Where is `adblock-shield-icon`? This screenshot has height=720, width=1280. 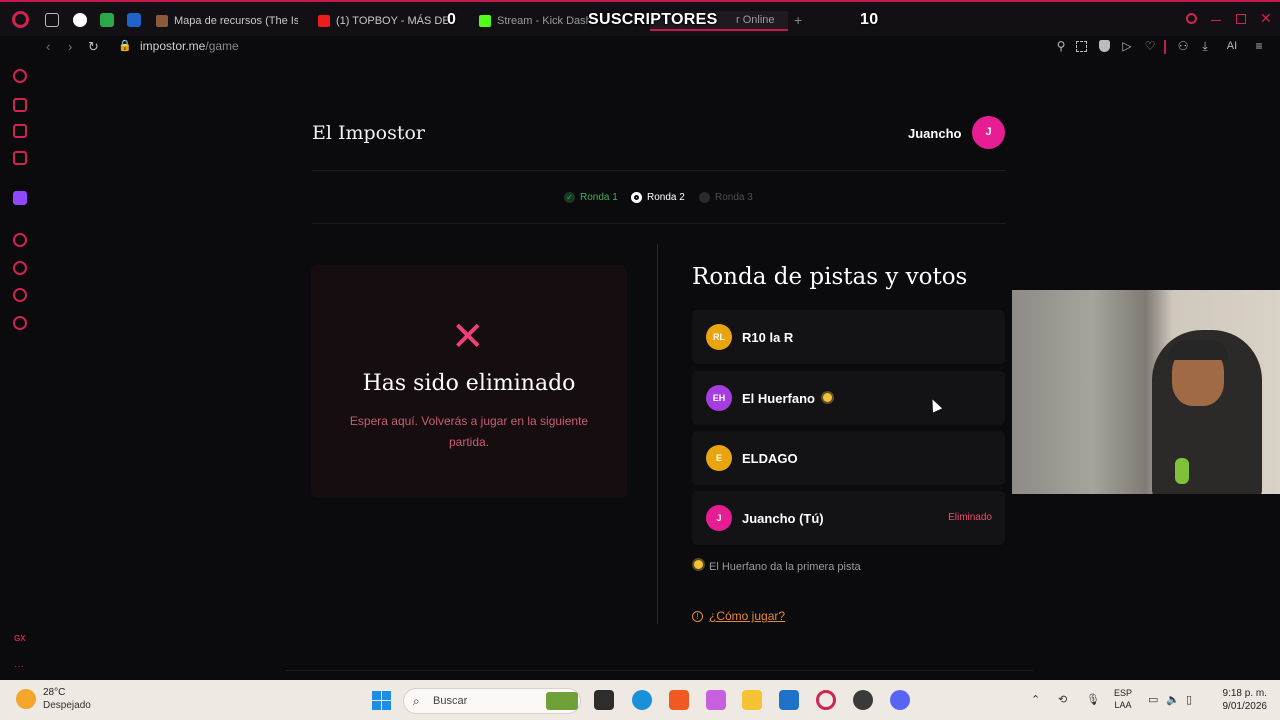
adblock-shield-icon is located at coordinates (1104, 46).